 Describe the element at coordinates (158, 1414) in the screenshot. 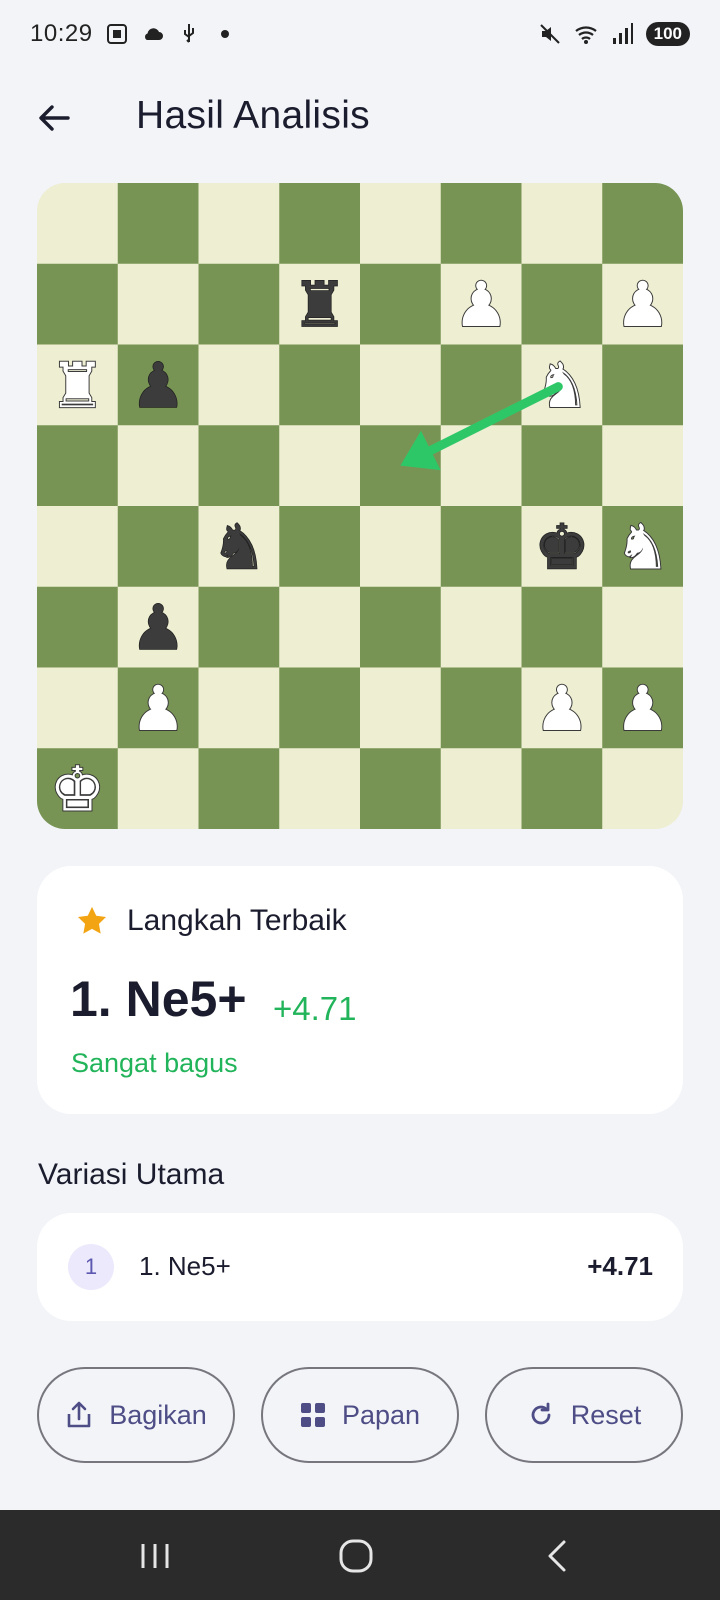

I see `share-button-label: Bagikan` at that location.